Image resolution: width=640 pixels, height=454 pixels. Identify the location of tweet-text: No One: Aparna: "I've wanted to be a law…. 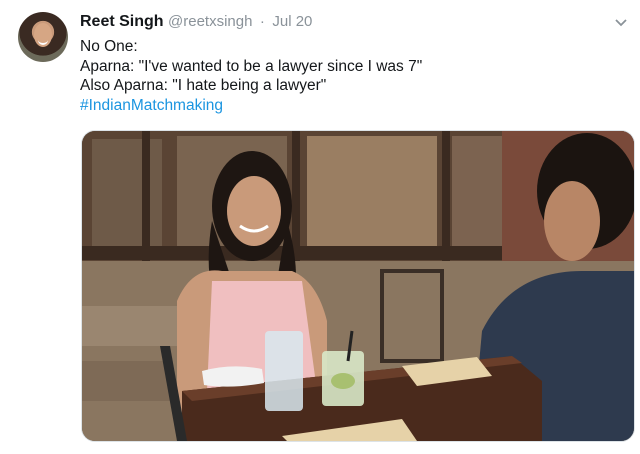
(350, 76).